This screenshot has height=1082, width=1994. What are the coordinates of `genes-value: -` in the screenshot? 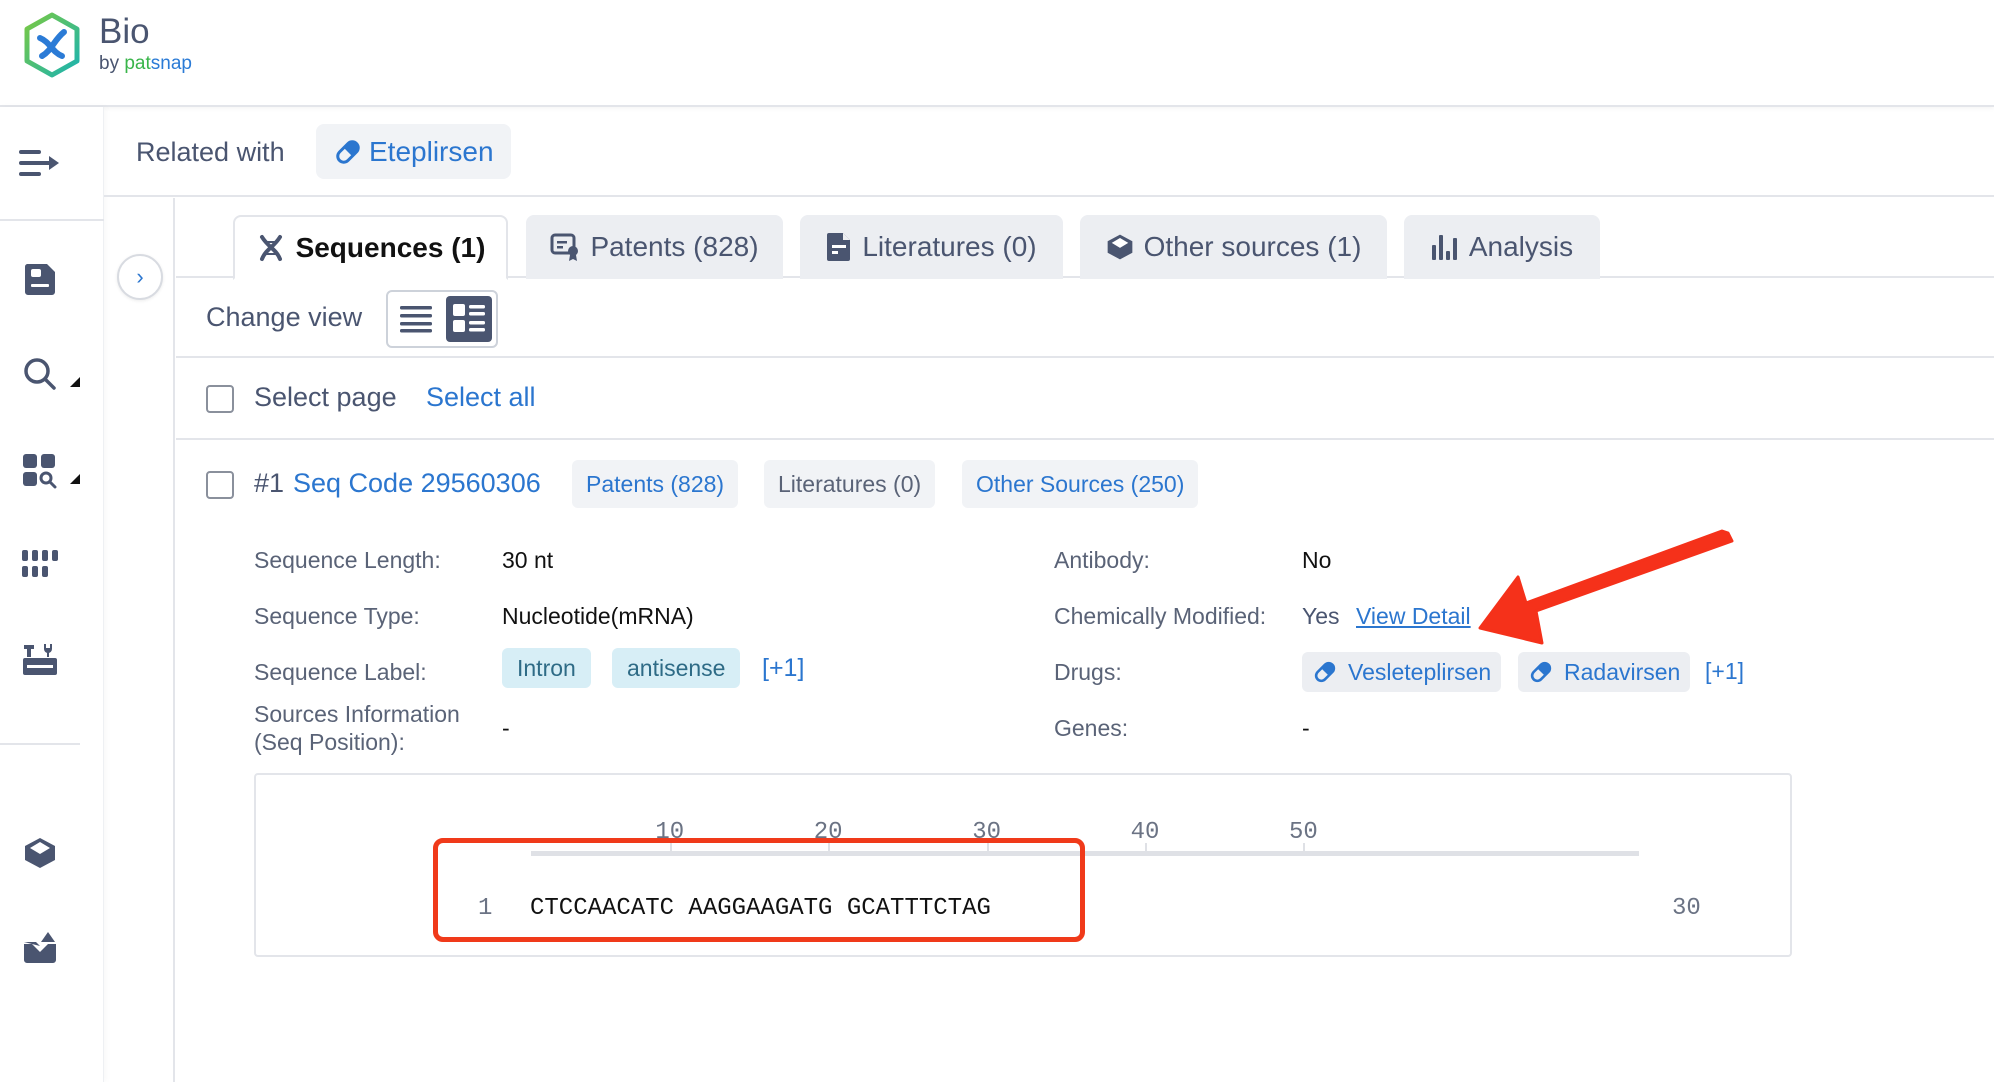 It's located at (1306, 728).